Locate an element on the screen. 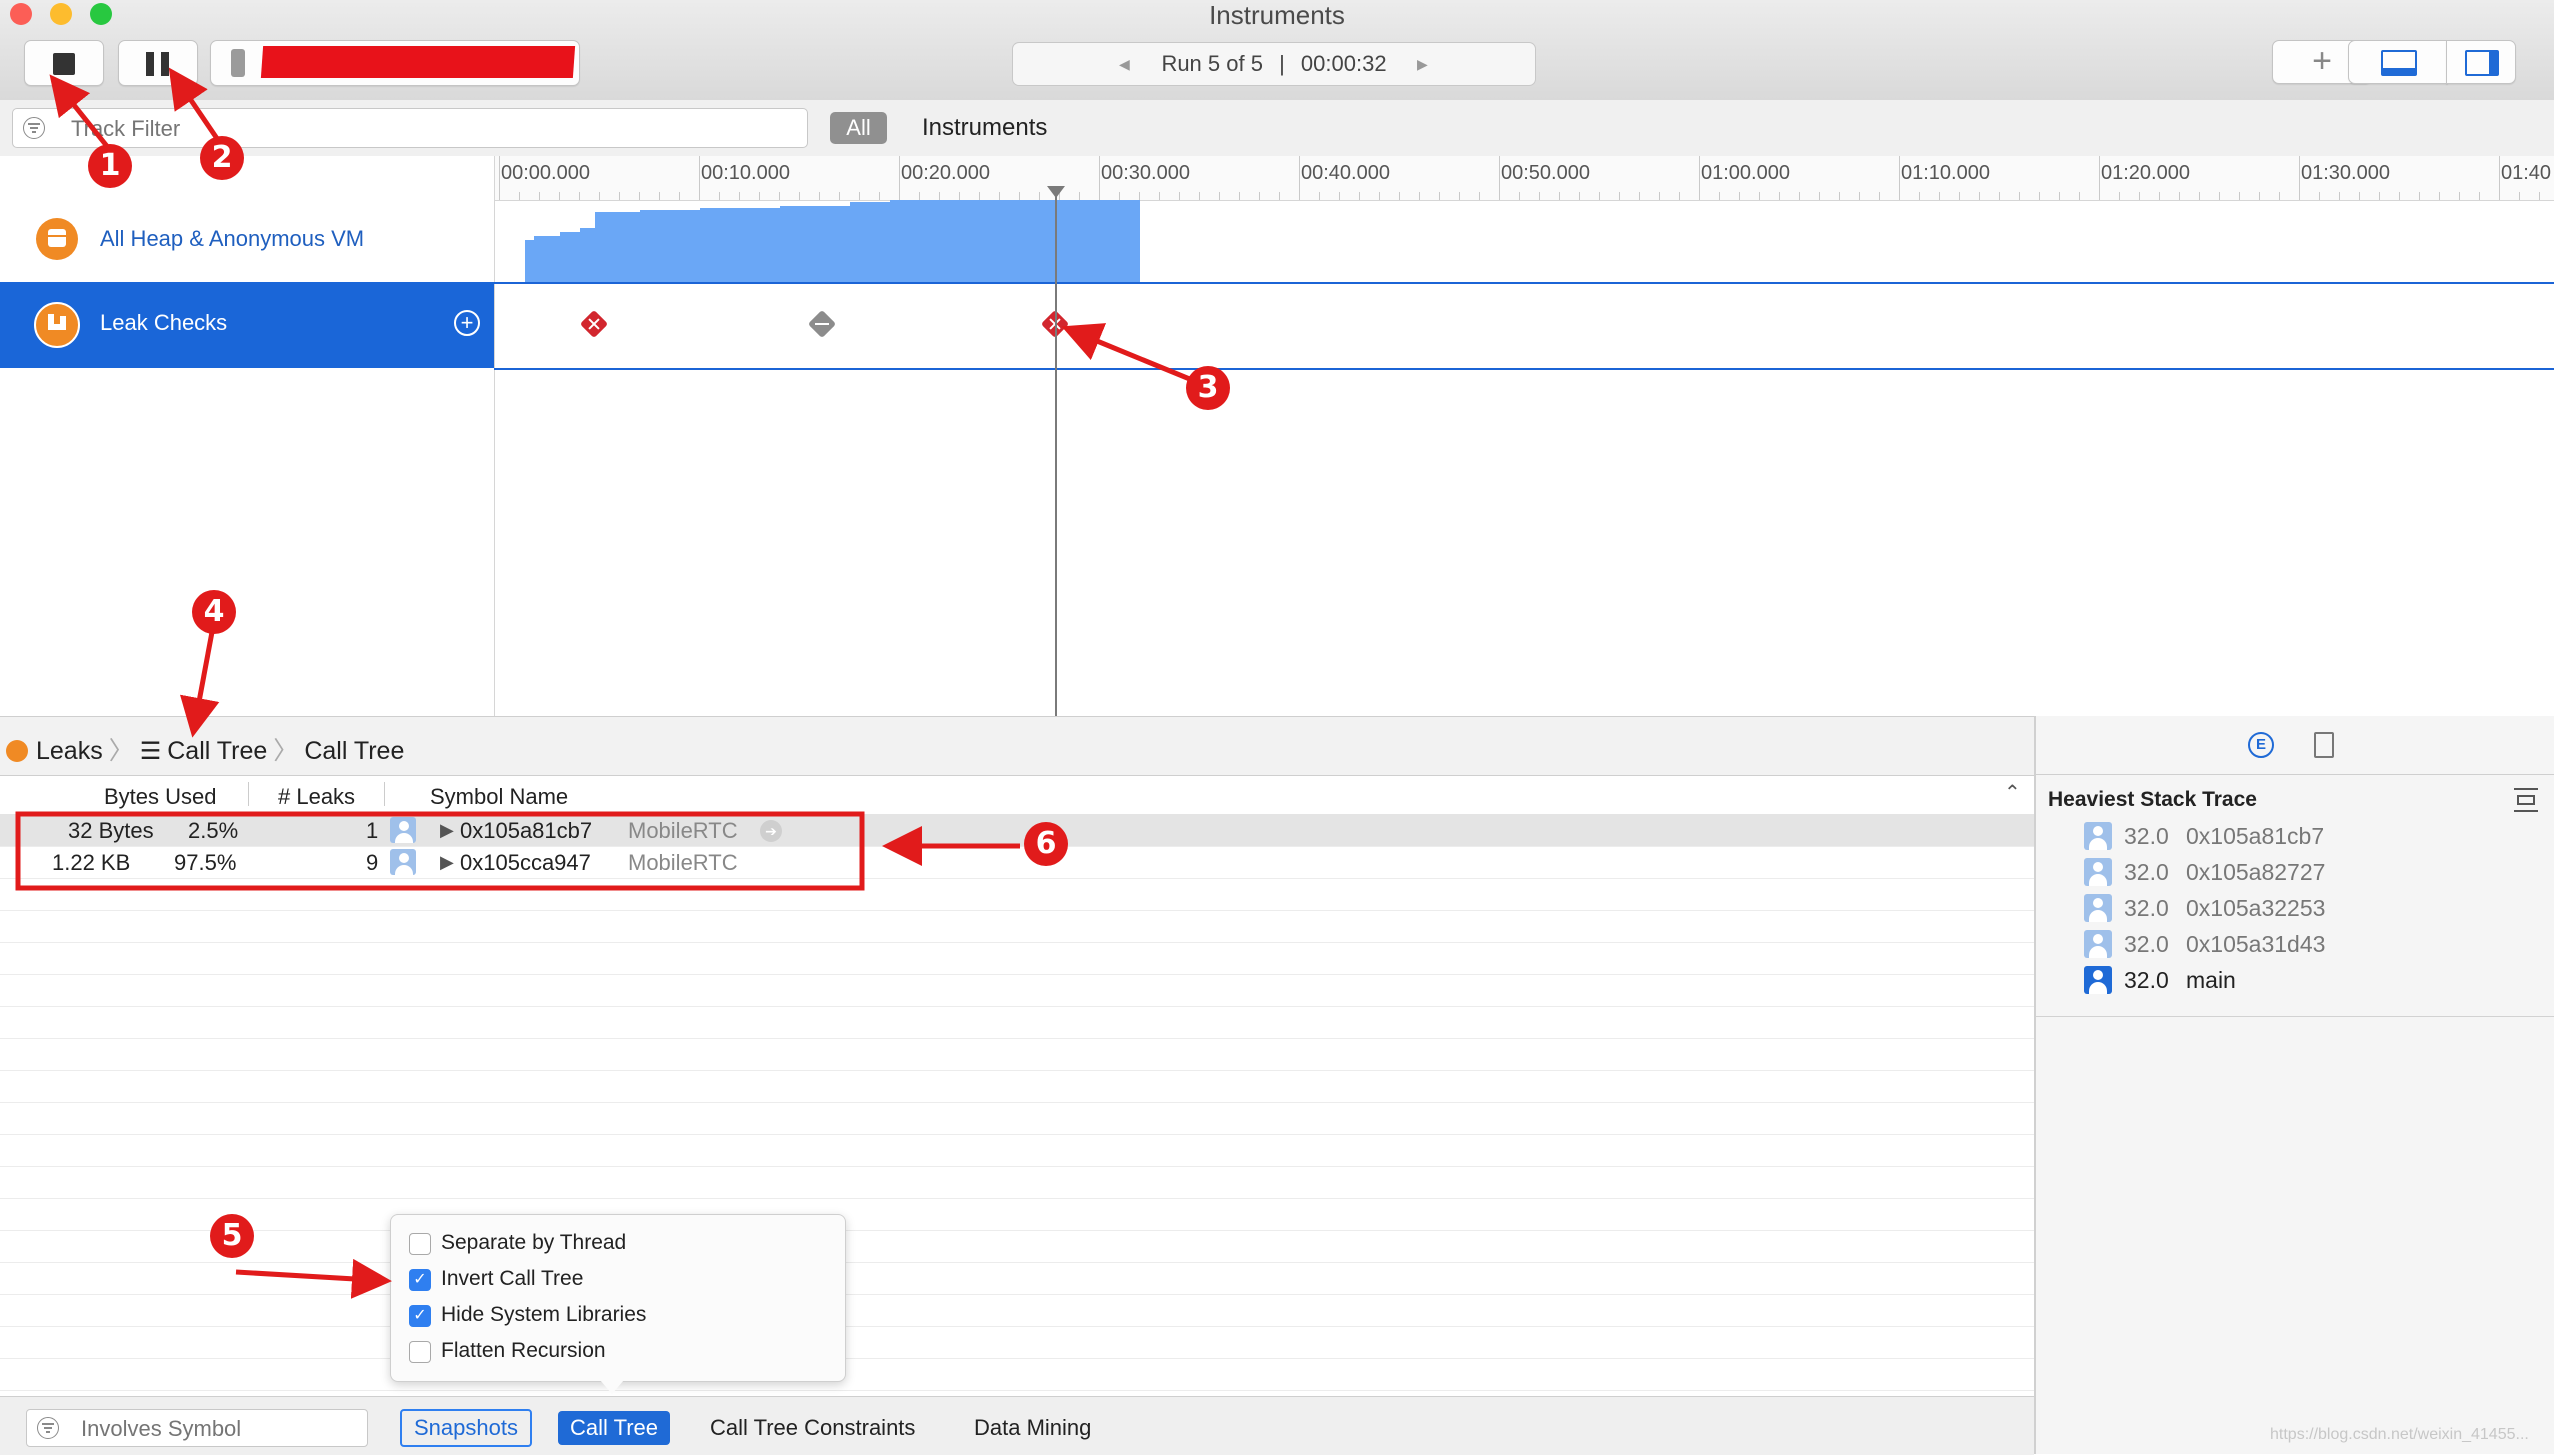 The width and height of the screenshot is (2554, 1455). annotation-badge-3: 3 is located at coordinates (1208, 388).